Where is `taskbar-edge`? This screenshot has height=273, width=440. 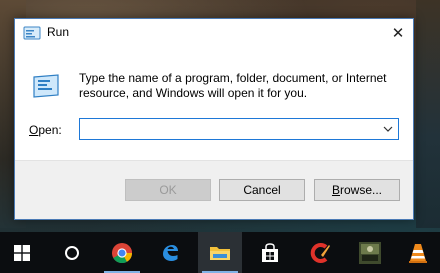 taskbar-edge is located at coordinates (170, 252).